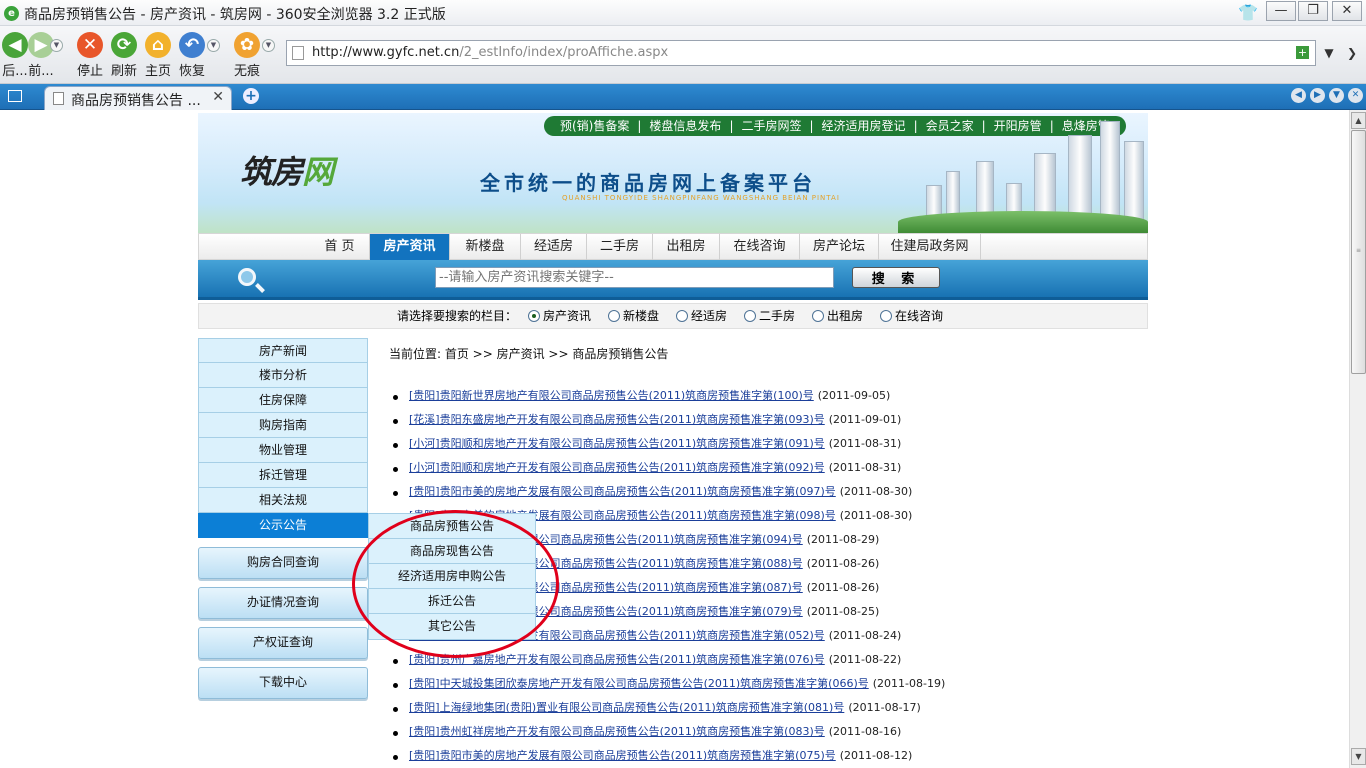  I want to click on sidebar-item-housing-security: 住房保障, so click(283, 400).